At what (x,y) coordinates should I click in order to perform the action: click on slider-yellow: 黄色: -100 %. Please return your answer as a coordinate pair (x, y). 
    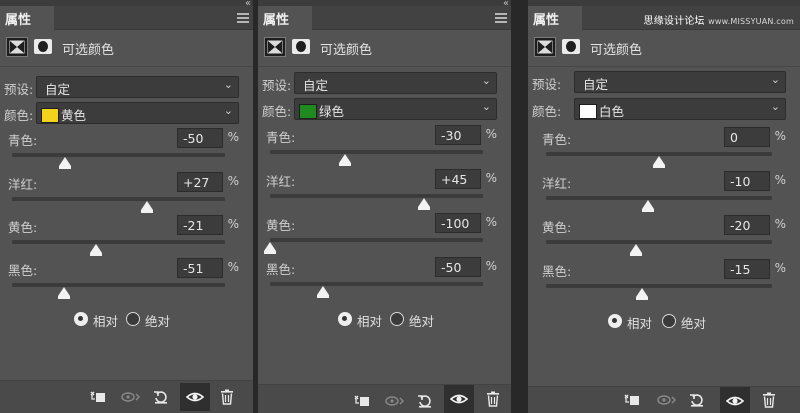
    Looking at the image, I should click on (382, 235).